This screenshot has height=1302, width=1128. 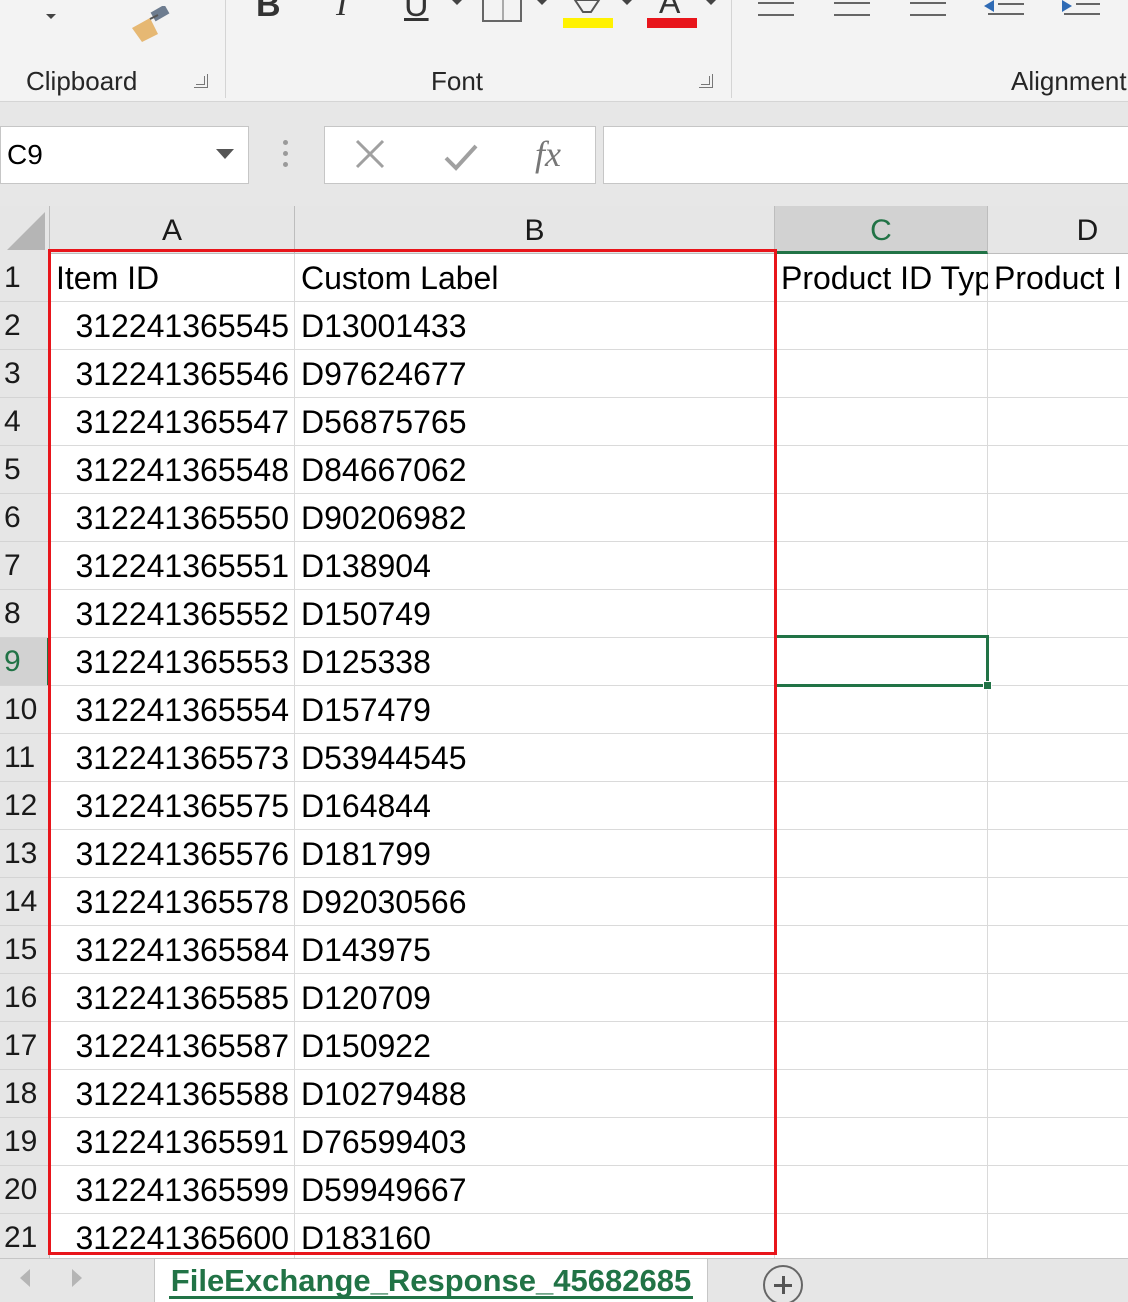 I want to click on cell-b1: Custom Label, so click(x=535, y=278).